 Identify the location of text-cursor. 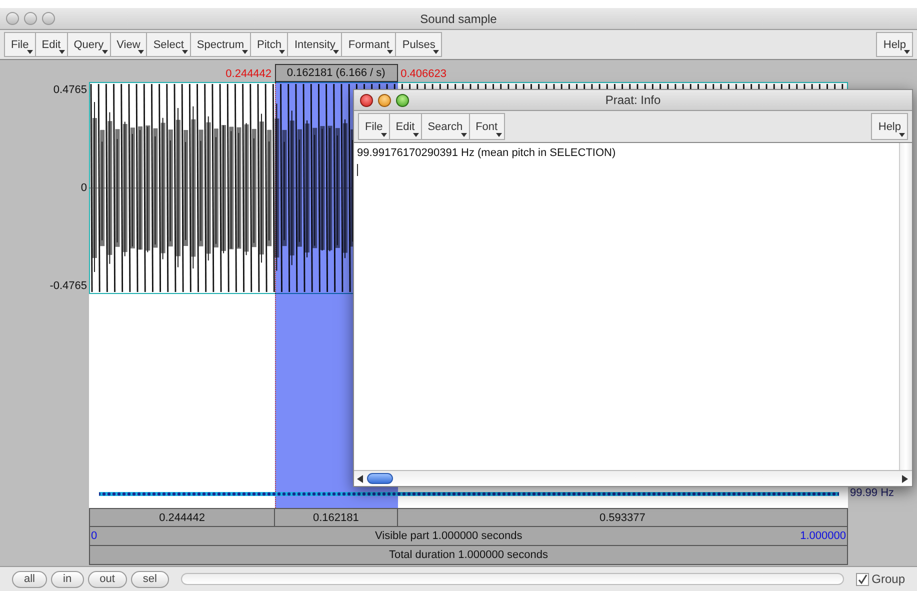
(357, 170).